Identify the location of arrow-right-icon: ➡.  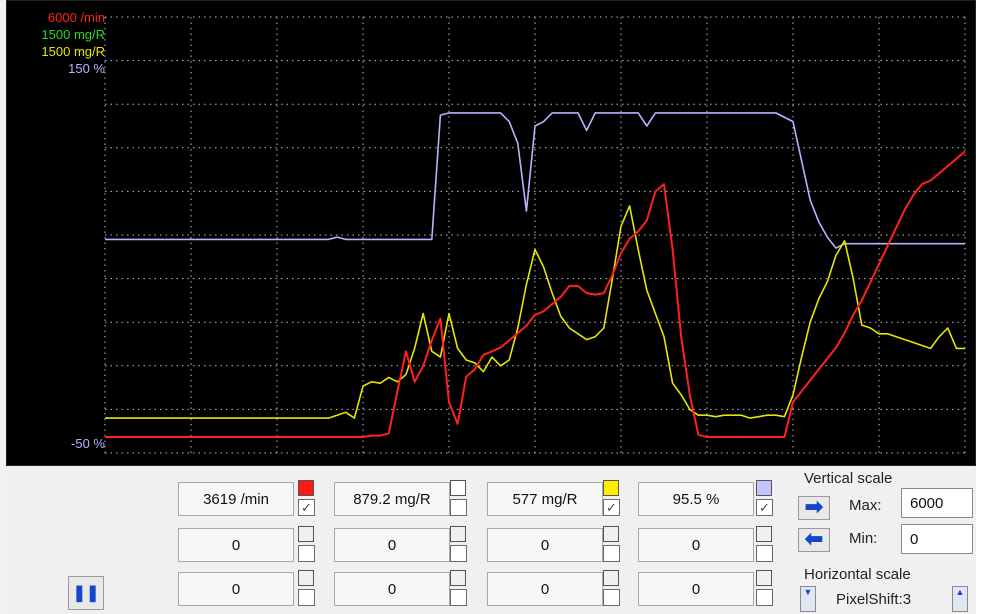
(814, 506).